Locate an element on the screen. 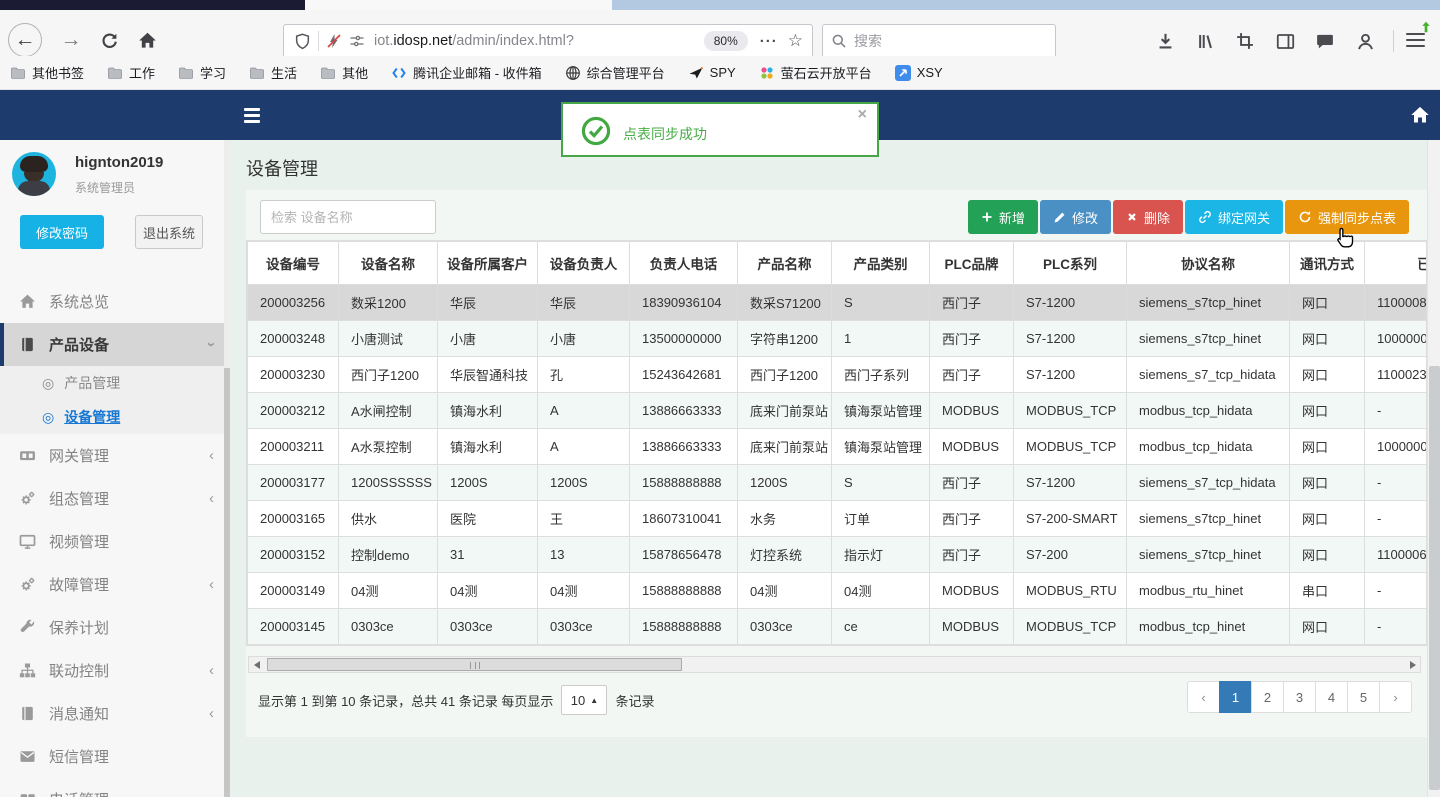 The width and height of the screenshot is (1440, 797). active-tab is located at coordinates (458, 5).